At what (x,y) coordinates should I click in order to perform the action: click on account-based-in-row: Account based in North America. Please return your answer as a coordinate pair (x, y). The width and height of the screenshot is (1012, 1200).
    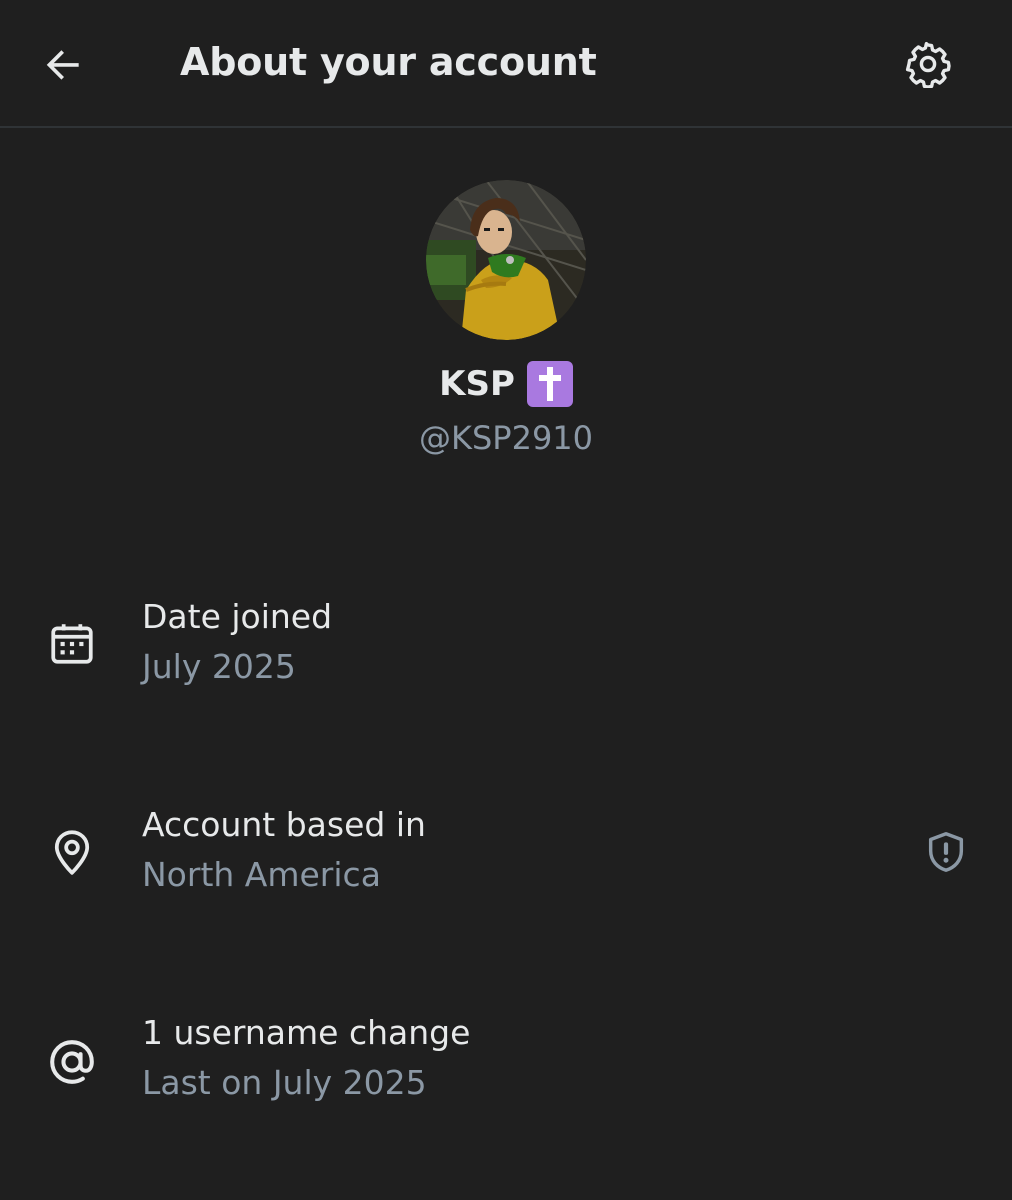
    Looking at the image, I should click on (506, 855).